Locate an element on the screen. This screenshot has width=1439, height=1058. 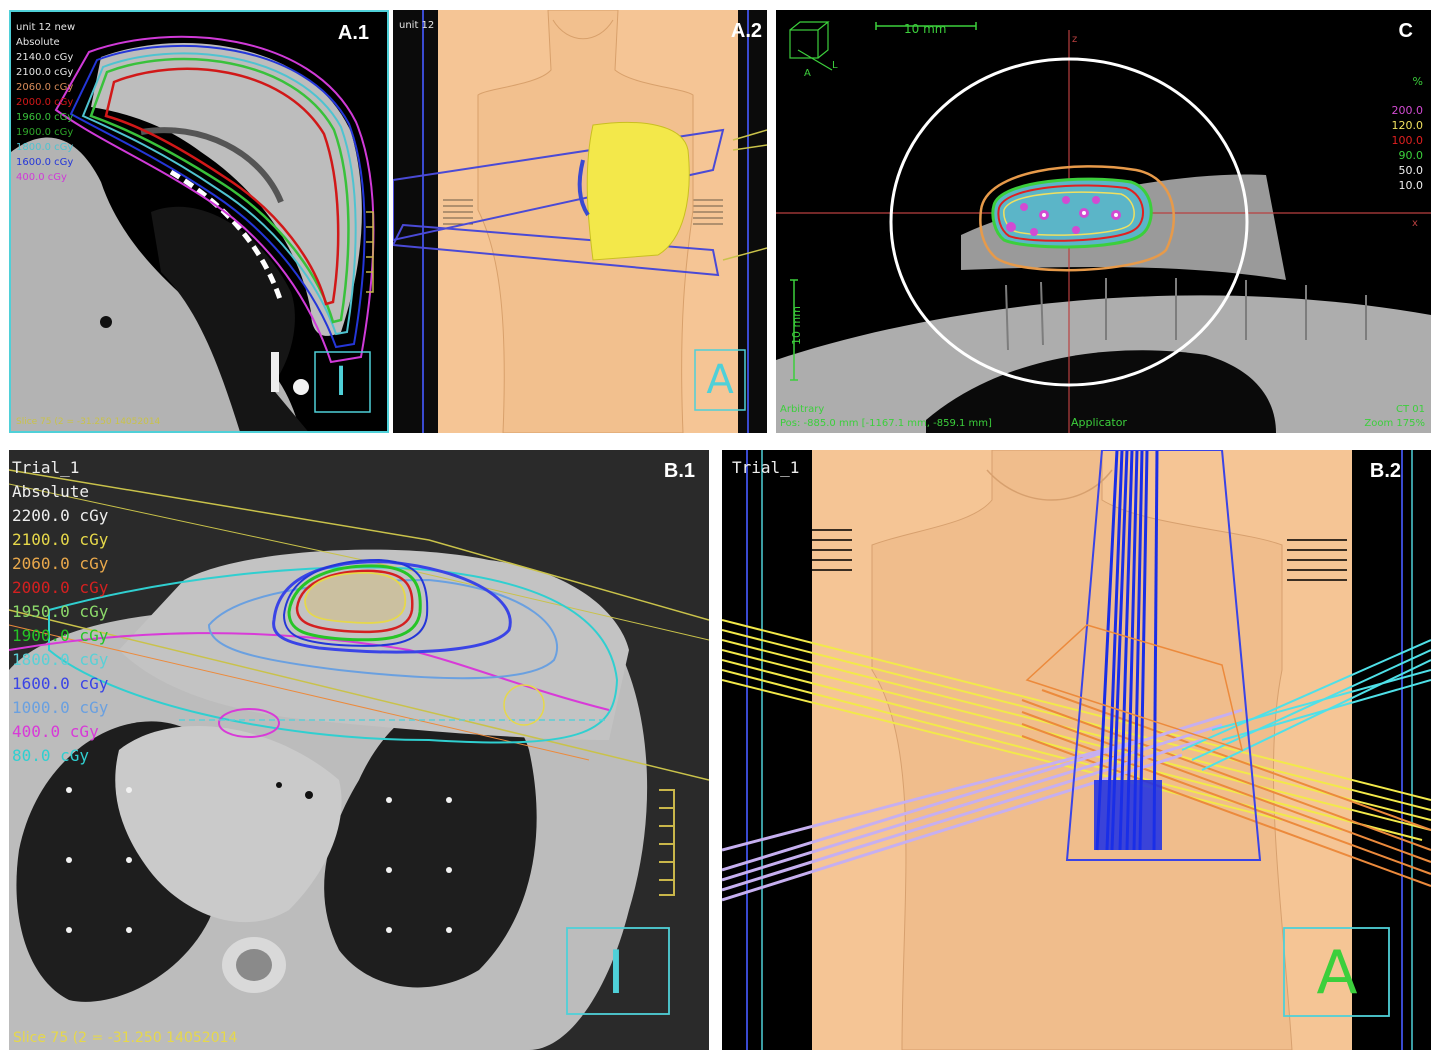
a1-slice-text: Slice 75 (2 = -31.250 14052014 is located at coordinates (88, 422).